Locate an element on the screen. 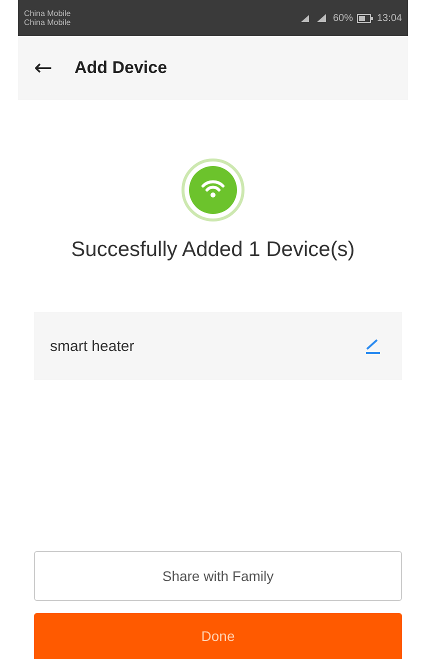 The height and width of the screenshot is (659, 422). battery-icon is located at coordinates (364, 18).